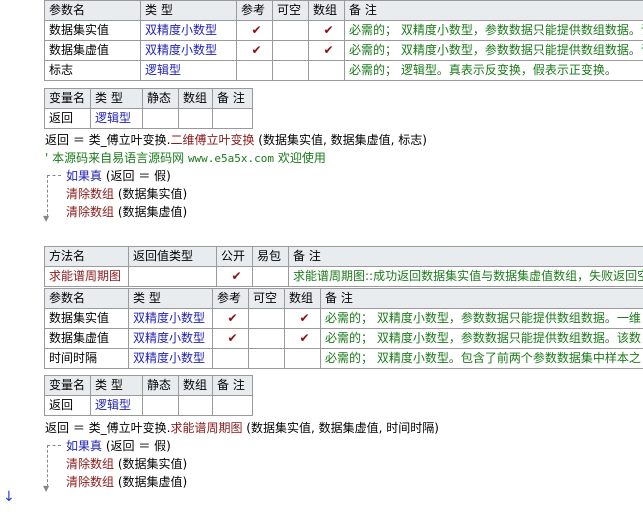 The width and height of the screenshot is (643, 518). I want to click on col-method-name: 方法名, so click(86, 256).